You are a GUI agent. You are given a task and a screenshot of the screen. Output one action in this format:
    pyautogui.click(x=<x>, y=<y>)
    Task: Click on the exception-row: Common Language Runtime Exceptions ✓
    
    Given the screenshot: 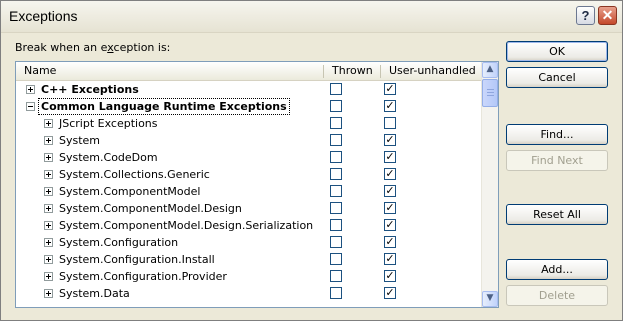 What is the action you would take?
    pyautogui.click(x=248, y=106)
    